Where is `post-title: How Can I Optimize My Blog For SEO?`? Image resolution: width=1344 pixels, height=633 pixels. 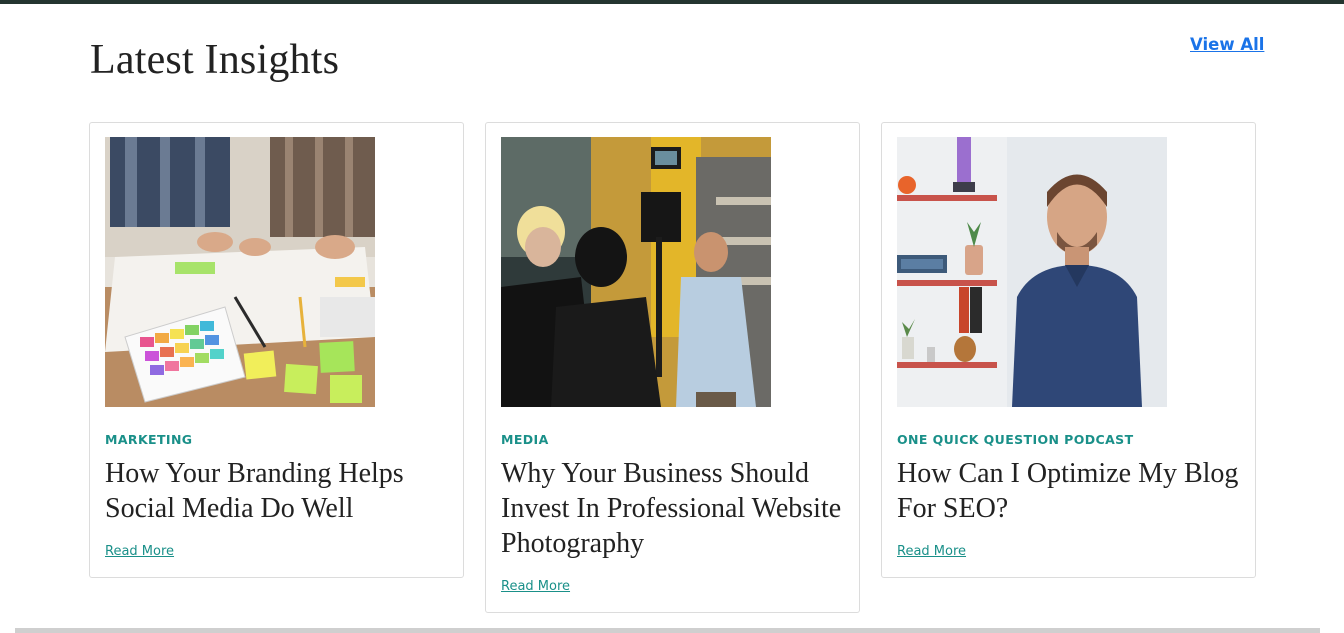 post-title: How Can I Optimize My Blog For SEO? is located at coordinates (1069, 491).